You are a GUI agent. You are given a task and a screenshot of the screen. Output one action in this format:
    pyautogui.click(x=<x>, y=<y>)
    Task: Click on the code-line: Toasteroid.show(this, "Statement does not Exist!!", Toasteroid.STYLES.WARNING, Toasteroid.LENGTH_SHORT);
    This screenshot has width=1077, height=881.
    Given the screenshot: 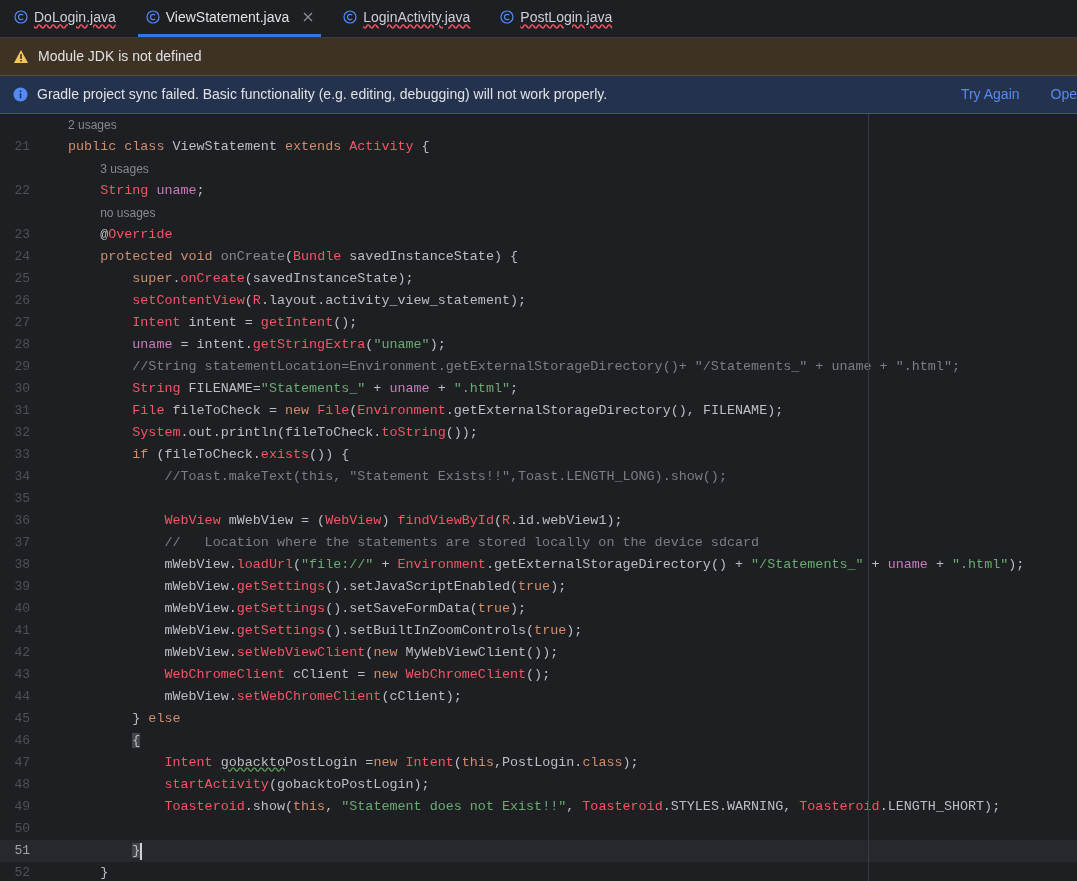 What is the action you would take?
    pyautogui.click(x=582, y=806)
    